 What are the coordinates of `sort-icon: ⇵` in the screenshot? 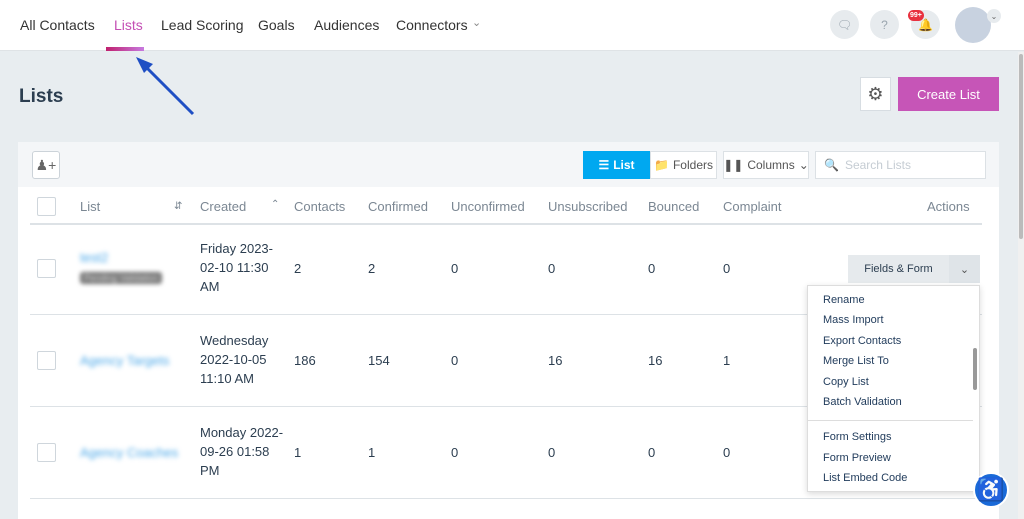 It's located at (178, 206).